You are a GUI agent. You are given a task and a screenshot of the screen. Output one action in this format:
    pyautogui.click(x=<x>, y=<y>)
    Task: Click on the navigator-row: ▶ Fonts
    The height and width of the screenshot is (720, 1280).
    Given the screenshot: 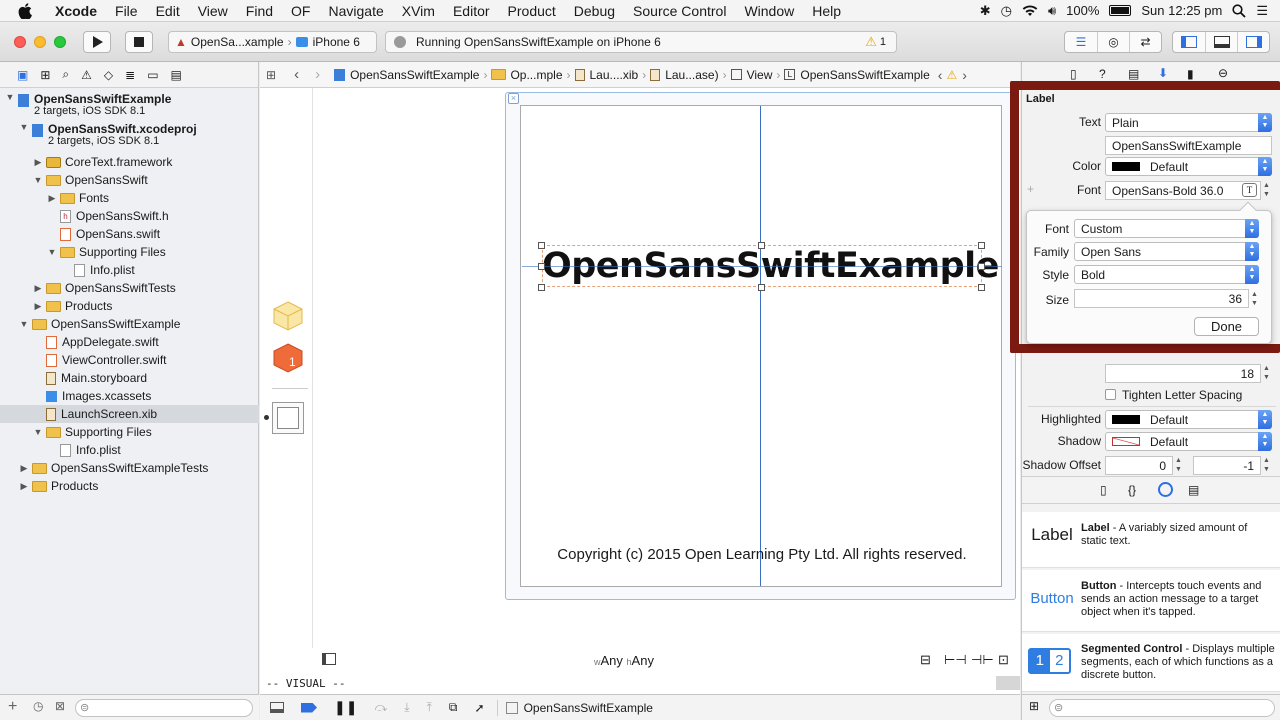 What is the action you would take?
    pyautogui.click(x=129, y=198)
    